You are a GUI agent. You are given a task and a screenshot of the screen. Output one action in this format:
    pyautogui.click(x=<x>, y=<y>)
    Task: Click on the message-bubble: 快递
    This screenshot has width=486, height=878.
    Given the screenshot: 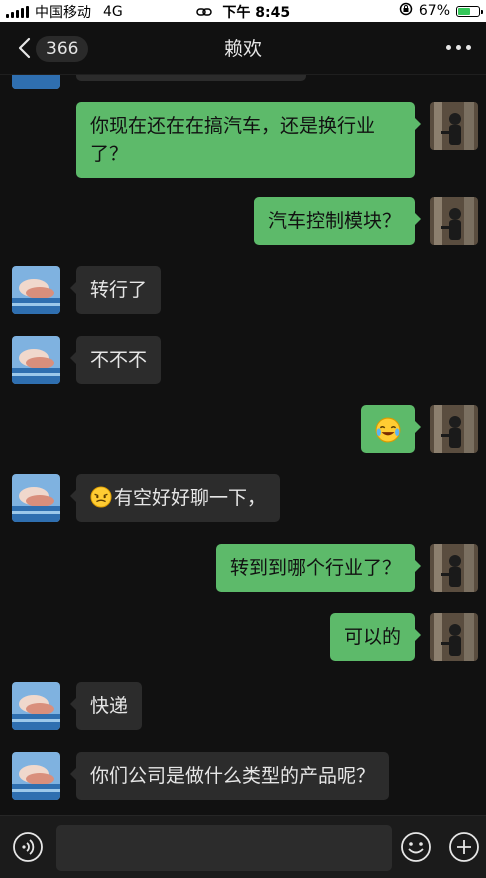 What is the action you would take?
    pyautogui.click(x=106, y=706)
    